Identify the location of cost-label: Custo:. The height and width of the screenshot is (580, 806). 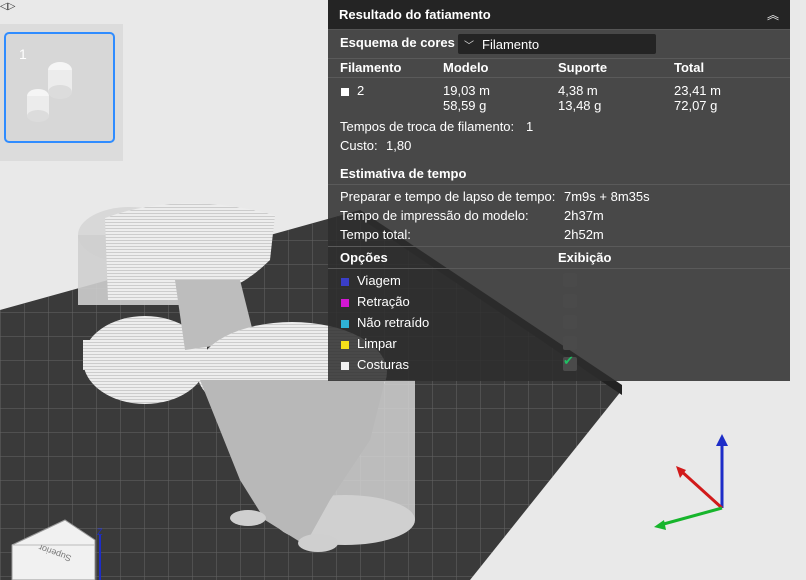
(359, 145).